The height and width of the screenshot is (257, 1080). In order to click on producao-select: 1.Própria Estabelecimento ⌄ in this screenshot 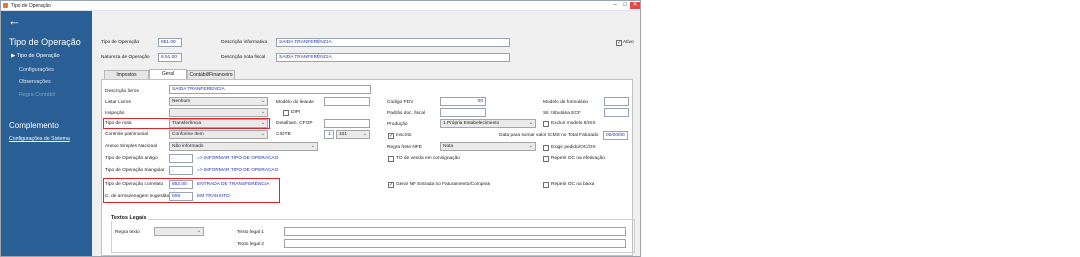, I will do `click(488, 123)`.